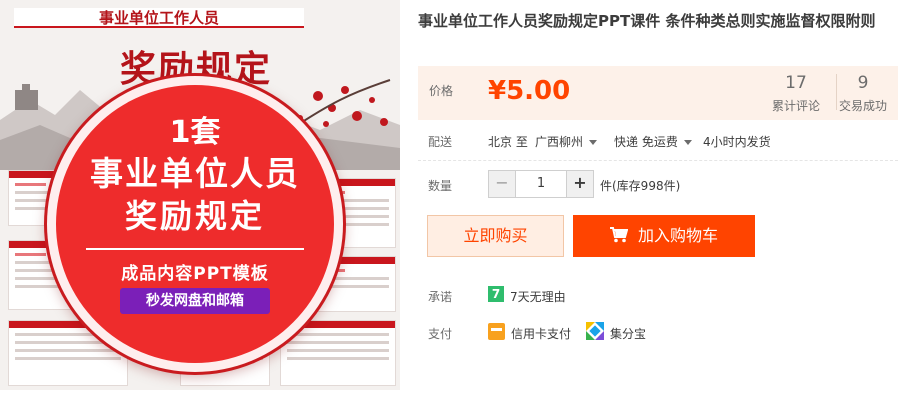 This screenshot has width=901, height=410. Describe the element at coordinates (502, 184) in the screenshot. I see `decrease-button: −` at that location.